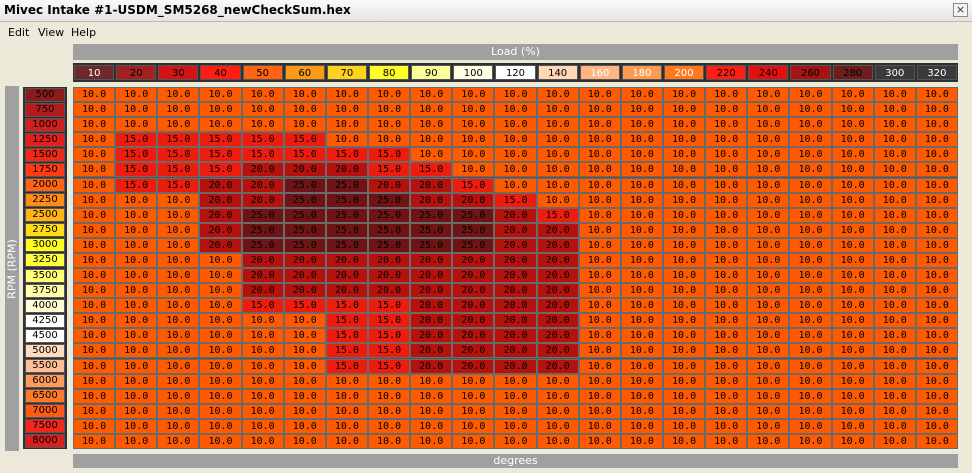 The image size is (972, 473). What do you see at coordinates (45, 411) in the screenshot?
I see `row-header: 7000` at bounding box center [45, 411].